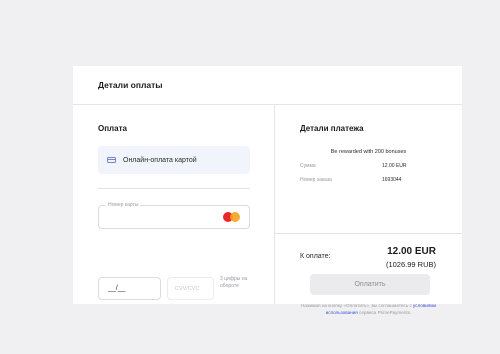 The width and height of the screenshot is (500, 354). I want to click on amount-label: Сумма, so click(308, 166).